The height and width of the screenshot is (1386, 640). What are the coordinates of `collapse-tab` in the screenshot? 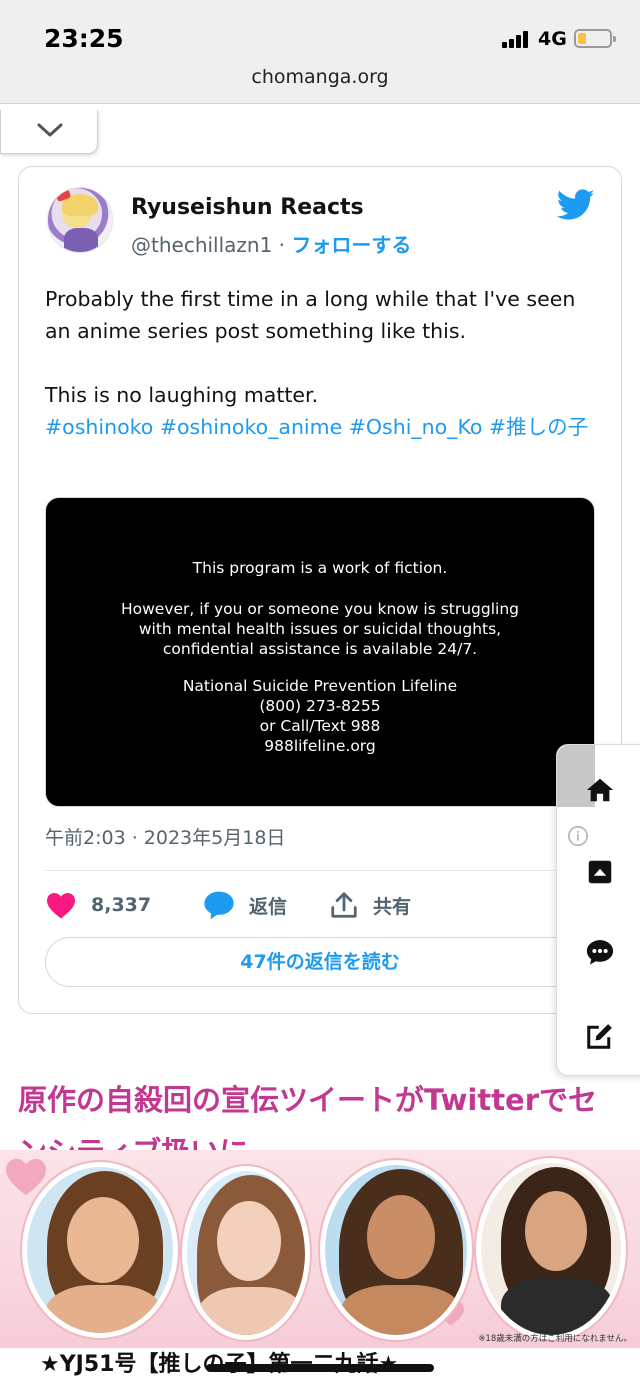 It's located at (49, 132).